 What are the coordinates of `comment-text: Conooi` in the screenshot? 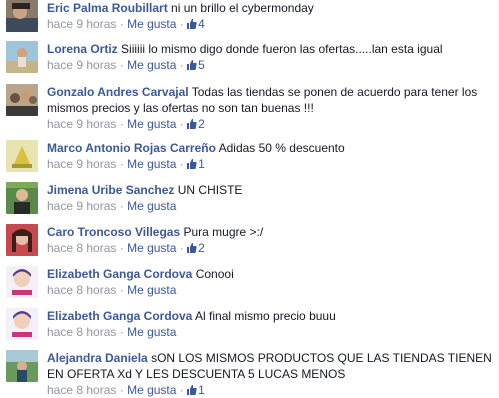 It's located at (214, 274).